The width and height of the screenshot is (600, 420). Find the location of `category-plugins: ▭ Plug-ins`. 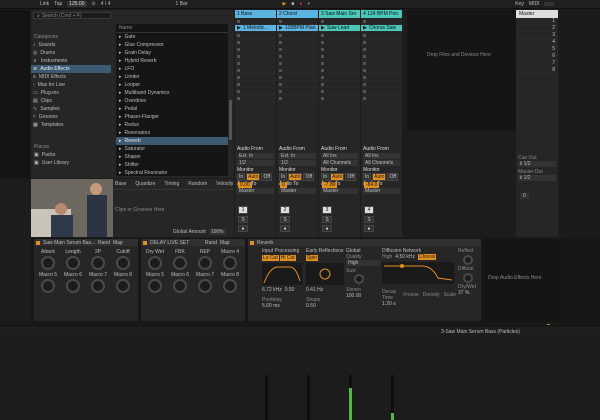

category-plugins: ▭ Plug-ins is located at coordinates (71, 93).